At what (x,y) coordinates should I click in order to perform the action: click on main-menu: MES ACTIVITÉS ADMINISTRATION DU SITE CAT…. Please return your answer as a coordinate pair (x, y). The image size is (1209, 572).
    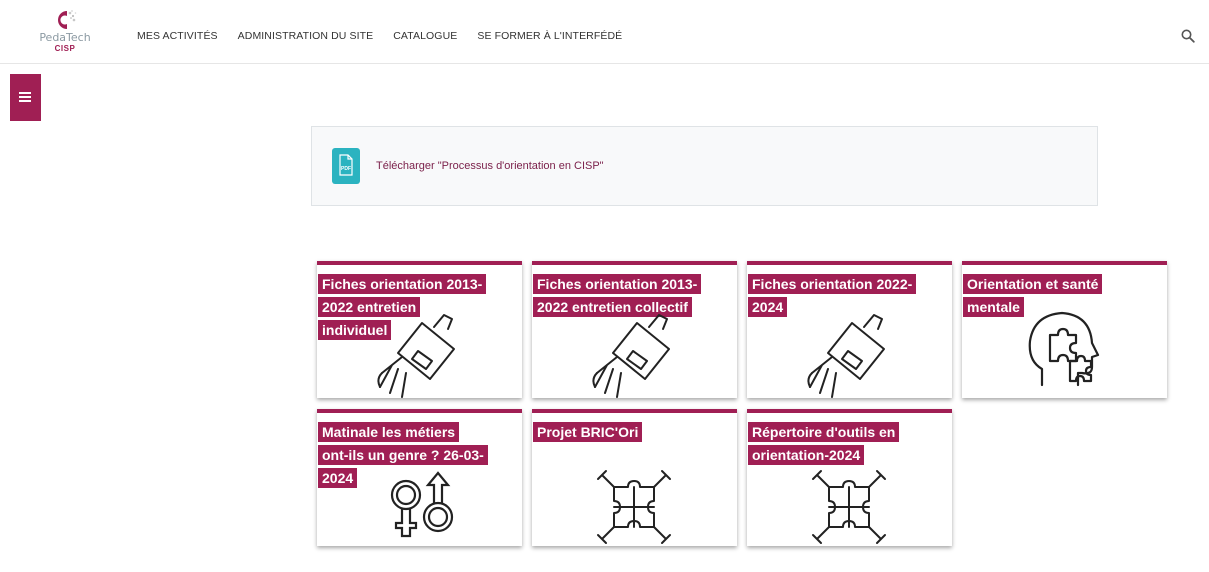
    Looking at the image, I should click on (389, 36).